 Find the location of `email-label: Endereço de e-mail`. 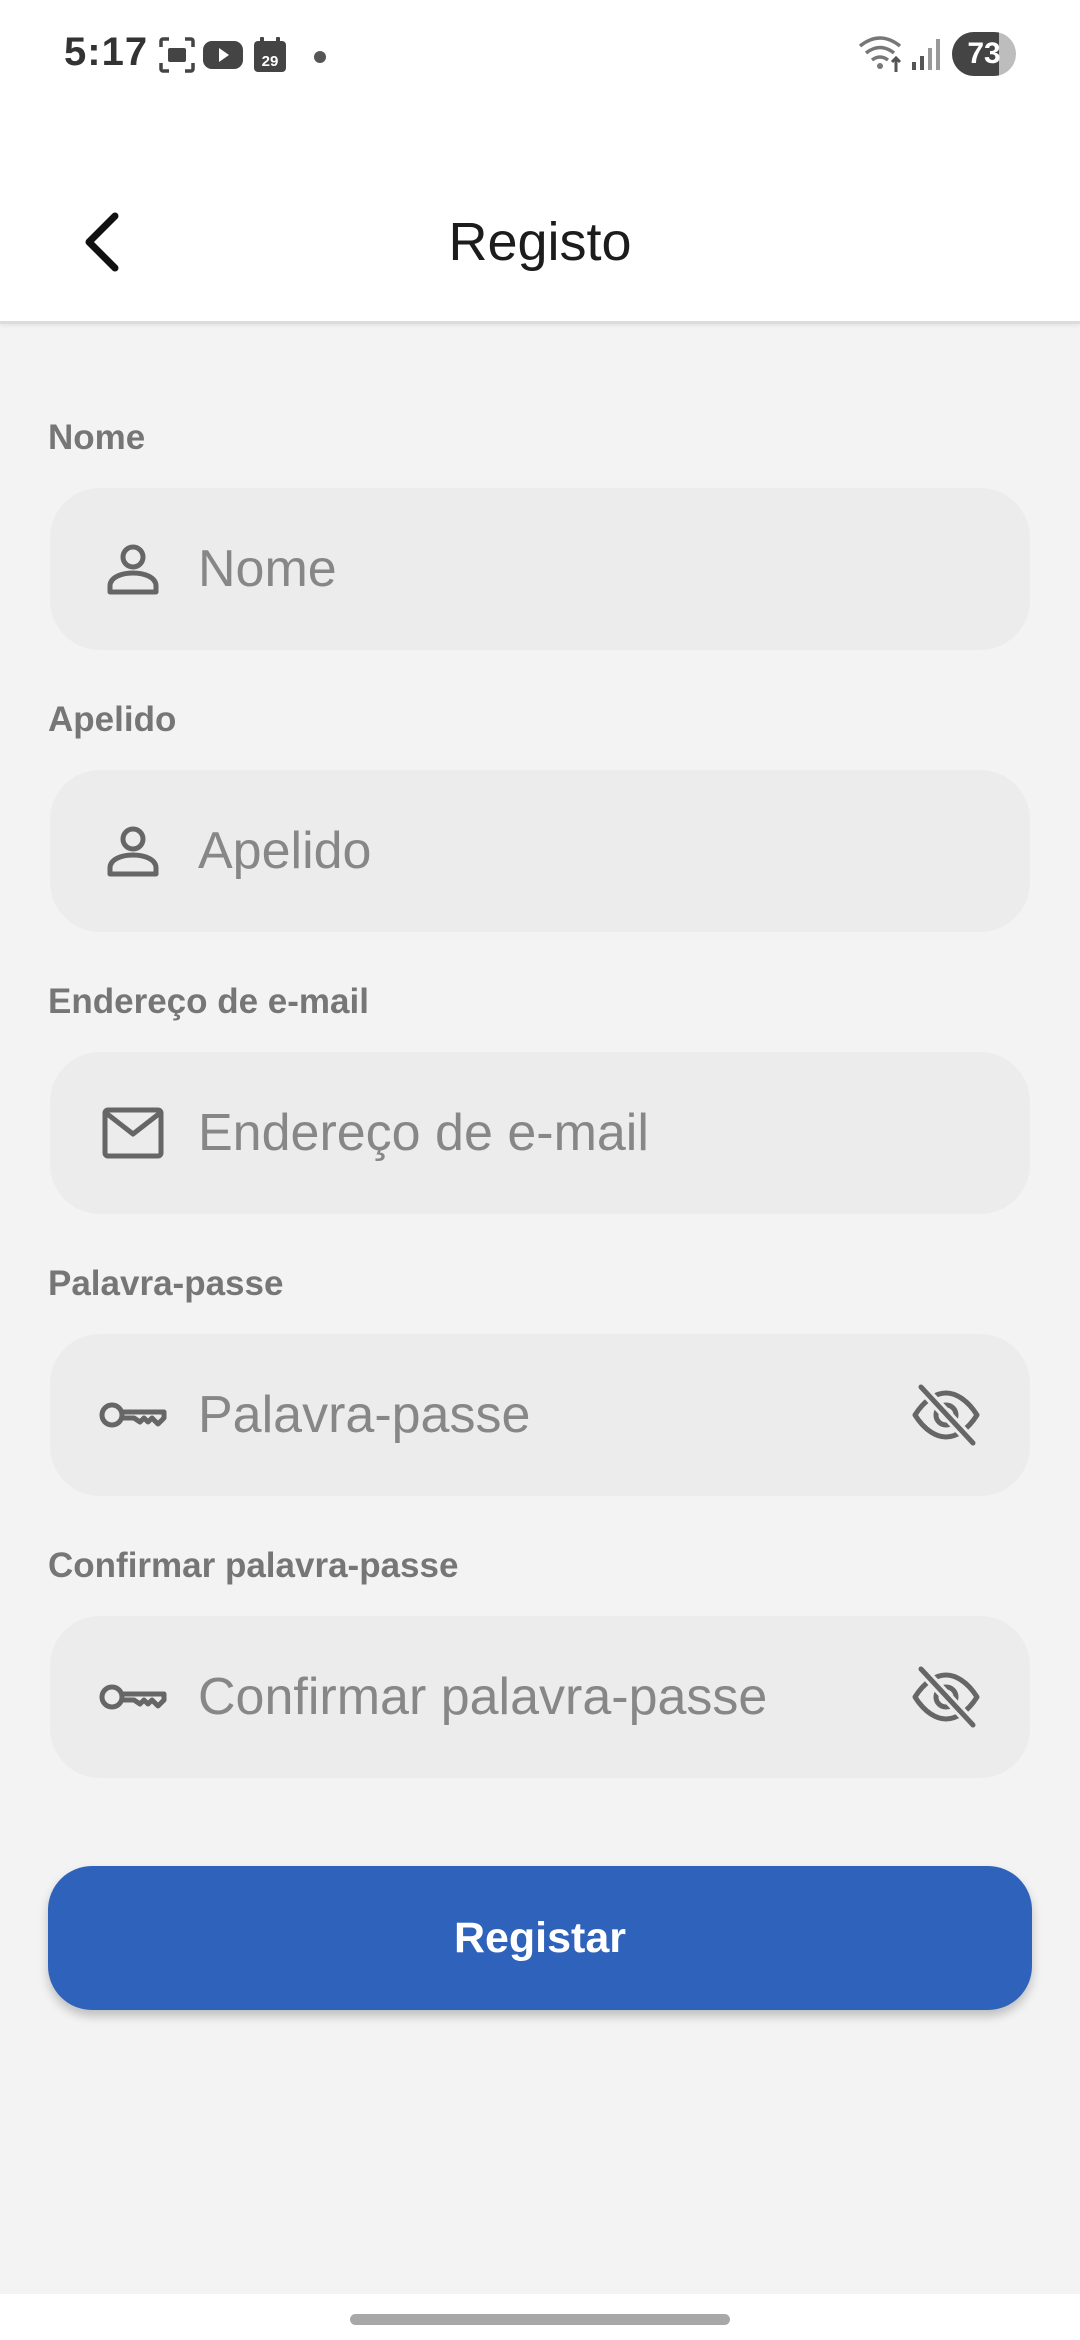

email-label: Endereço de e-mail is located at coordinates (208, 1001).